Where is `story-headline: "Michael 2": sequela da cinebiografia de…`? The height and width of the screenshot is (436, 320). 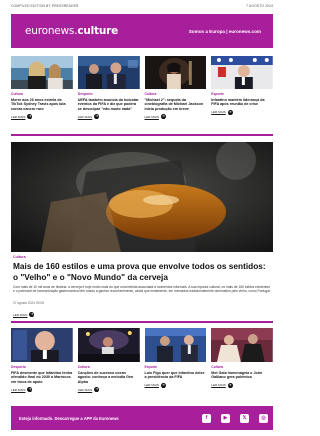
story-headline: "Michael 2": sequela da cinebiografia de… is located at coordinates (176, 105).